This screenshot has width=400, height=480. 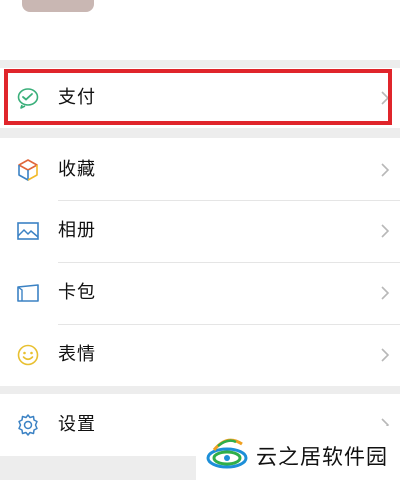 I want to click on watermark: 云之居软件园, so click(x=298, y=453).